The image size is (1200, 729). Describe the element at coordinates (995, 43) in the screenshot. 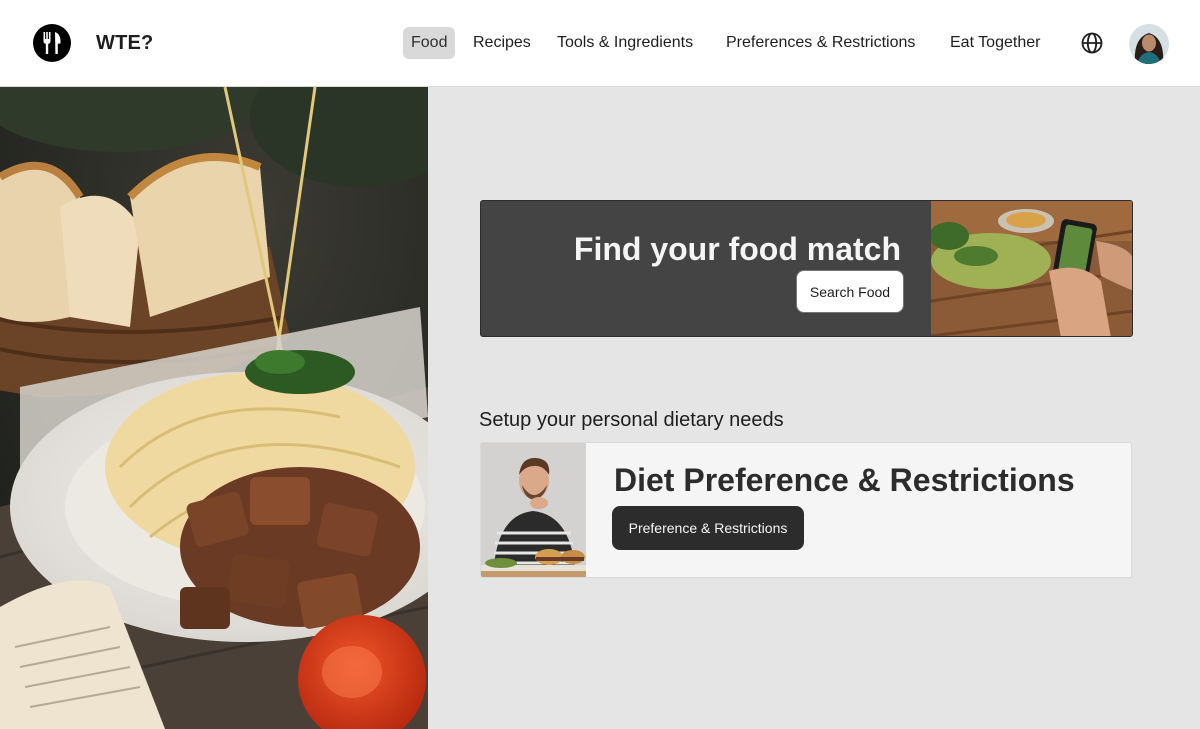

I see `nav-eat-together: Eat Together` at that location.